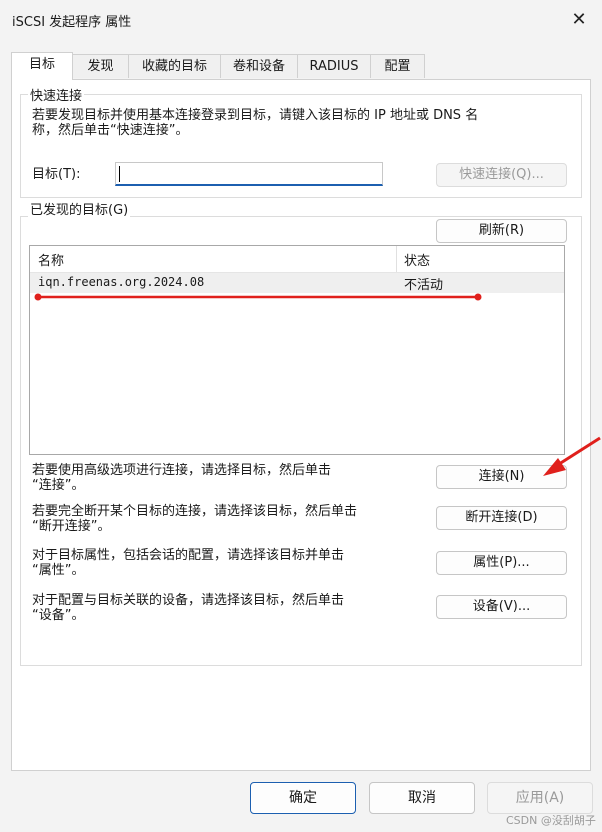 This screenshot has height=832, width=602. I want to click on cancel-button: 取消, so click(422, 798).